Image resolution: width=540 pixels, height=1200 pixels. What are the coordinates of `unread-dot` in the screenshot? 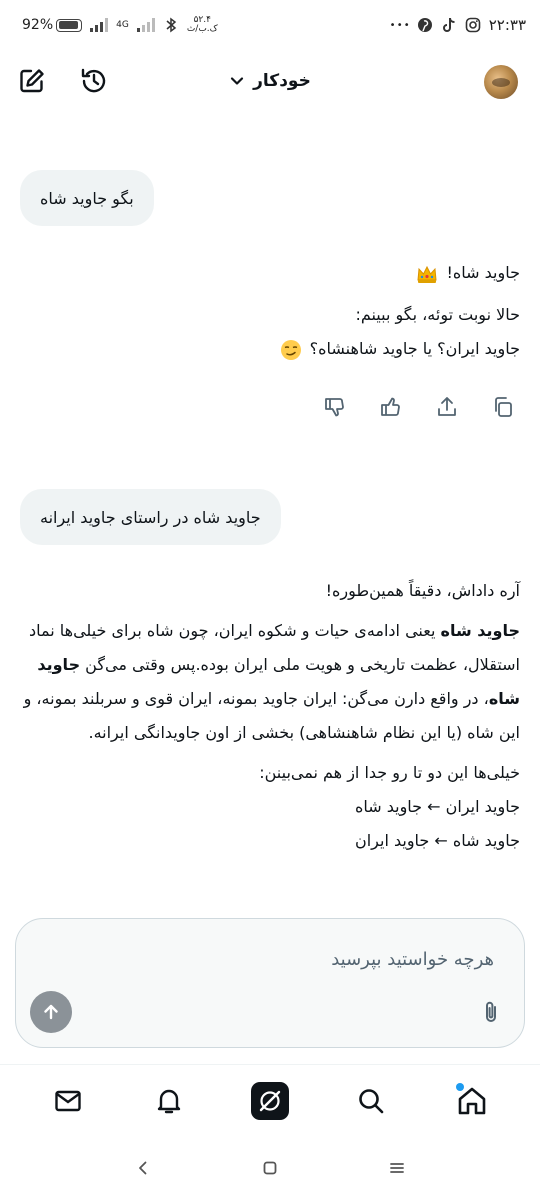 It's located at (459, 1086).